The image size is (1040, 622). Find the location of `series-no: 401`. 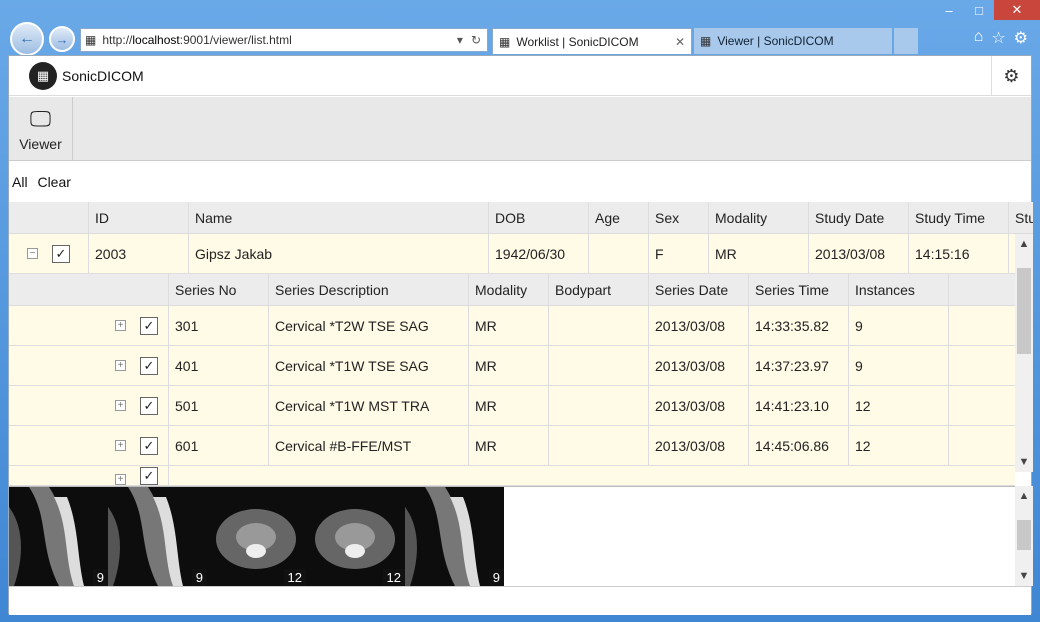

series-no: 401 is located at coordinates (219, 365).